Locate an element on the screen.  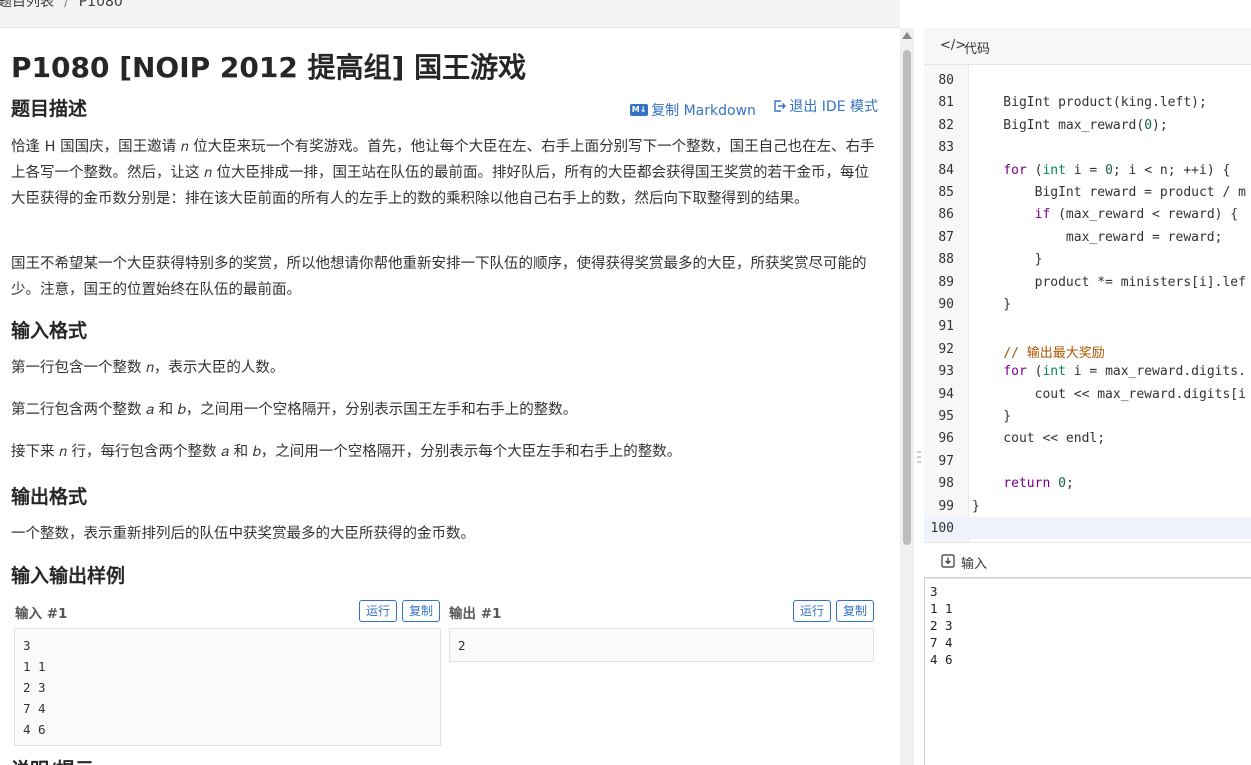
breadcrumb-current: P1080 is located at coordinates (100, 5).